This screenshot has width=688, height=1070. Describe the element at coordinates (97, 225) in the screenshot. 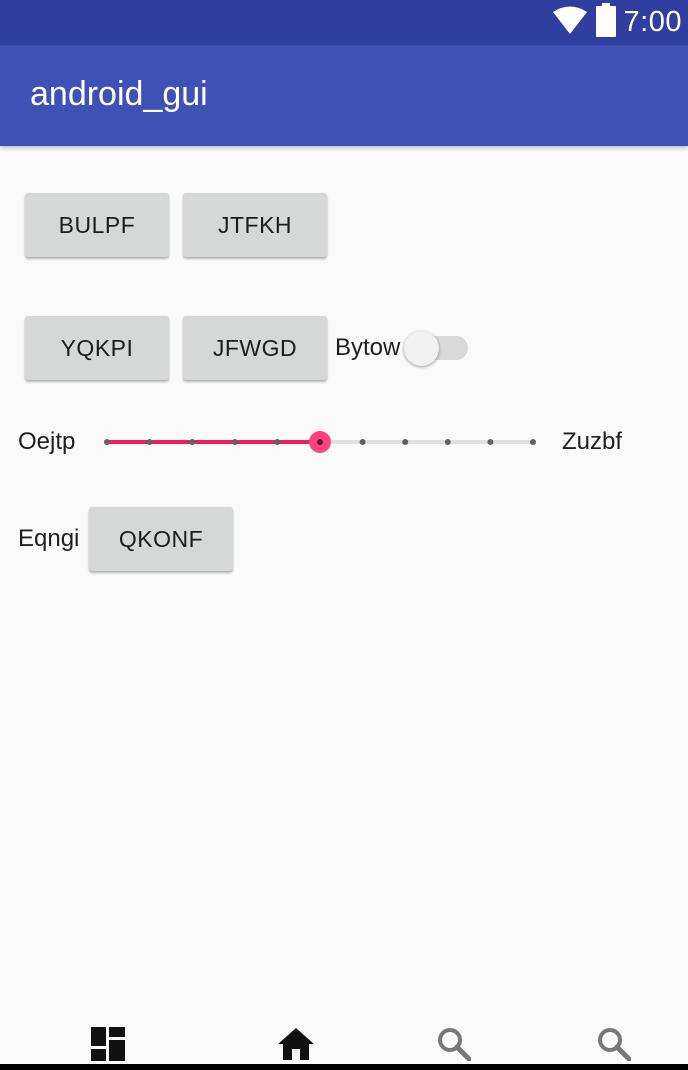

I see `bulpf-button: BULPF` at that location.